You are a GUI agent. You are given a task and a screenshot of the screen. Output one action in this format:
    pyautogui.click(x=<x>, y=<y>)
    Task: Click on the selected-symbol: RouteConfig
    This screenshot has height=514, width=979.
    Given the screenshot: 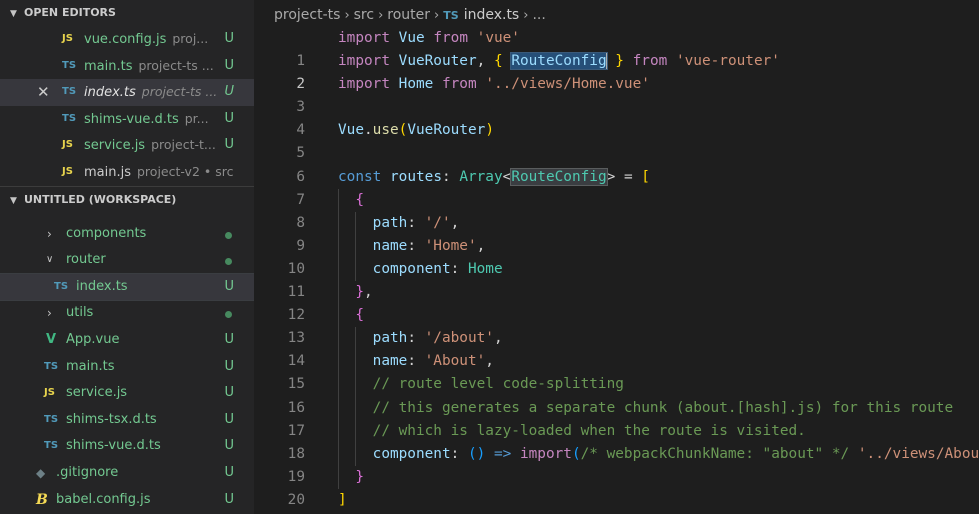 What is the action you would take?
    pyautogui.click(x=559, y=61)
    